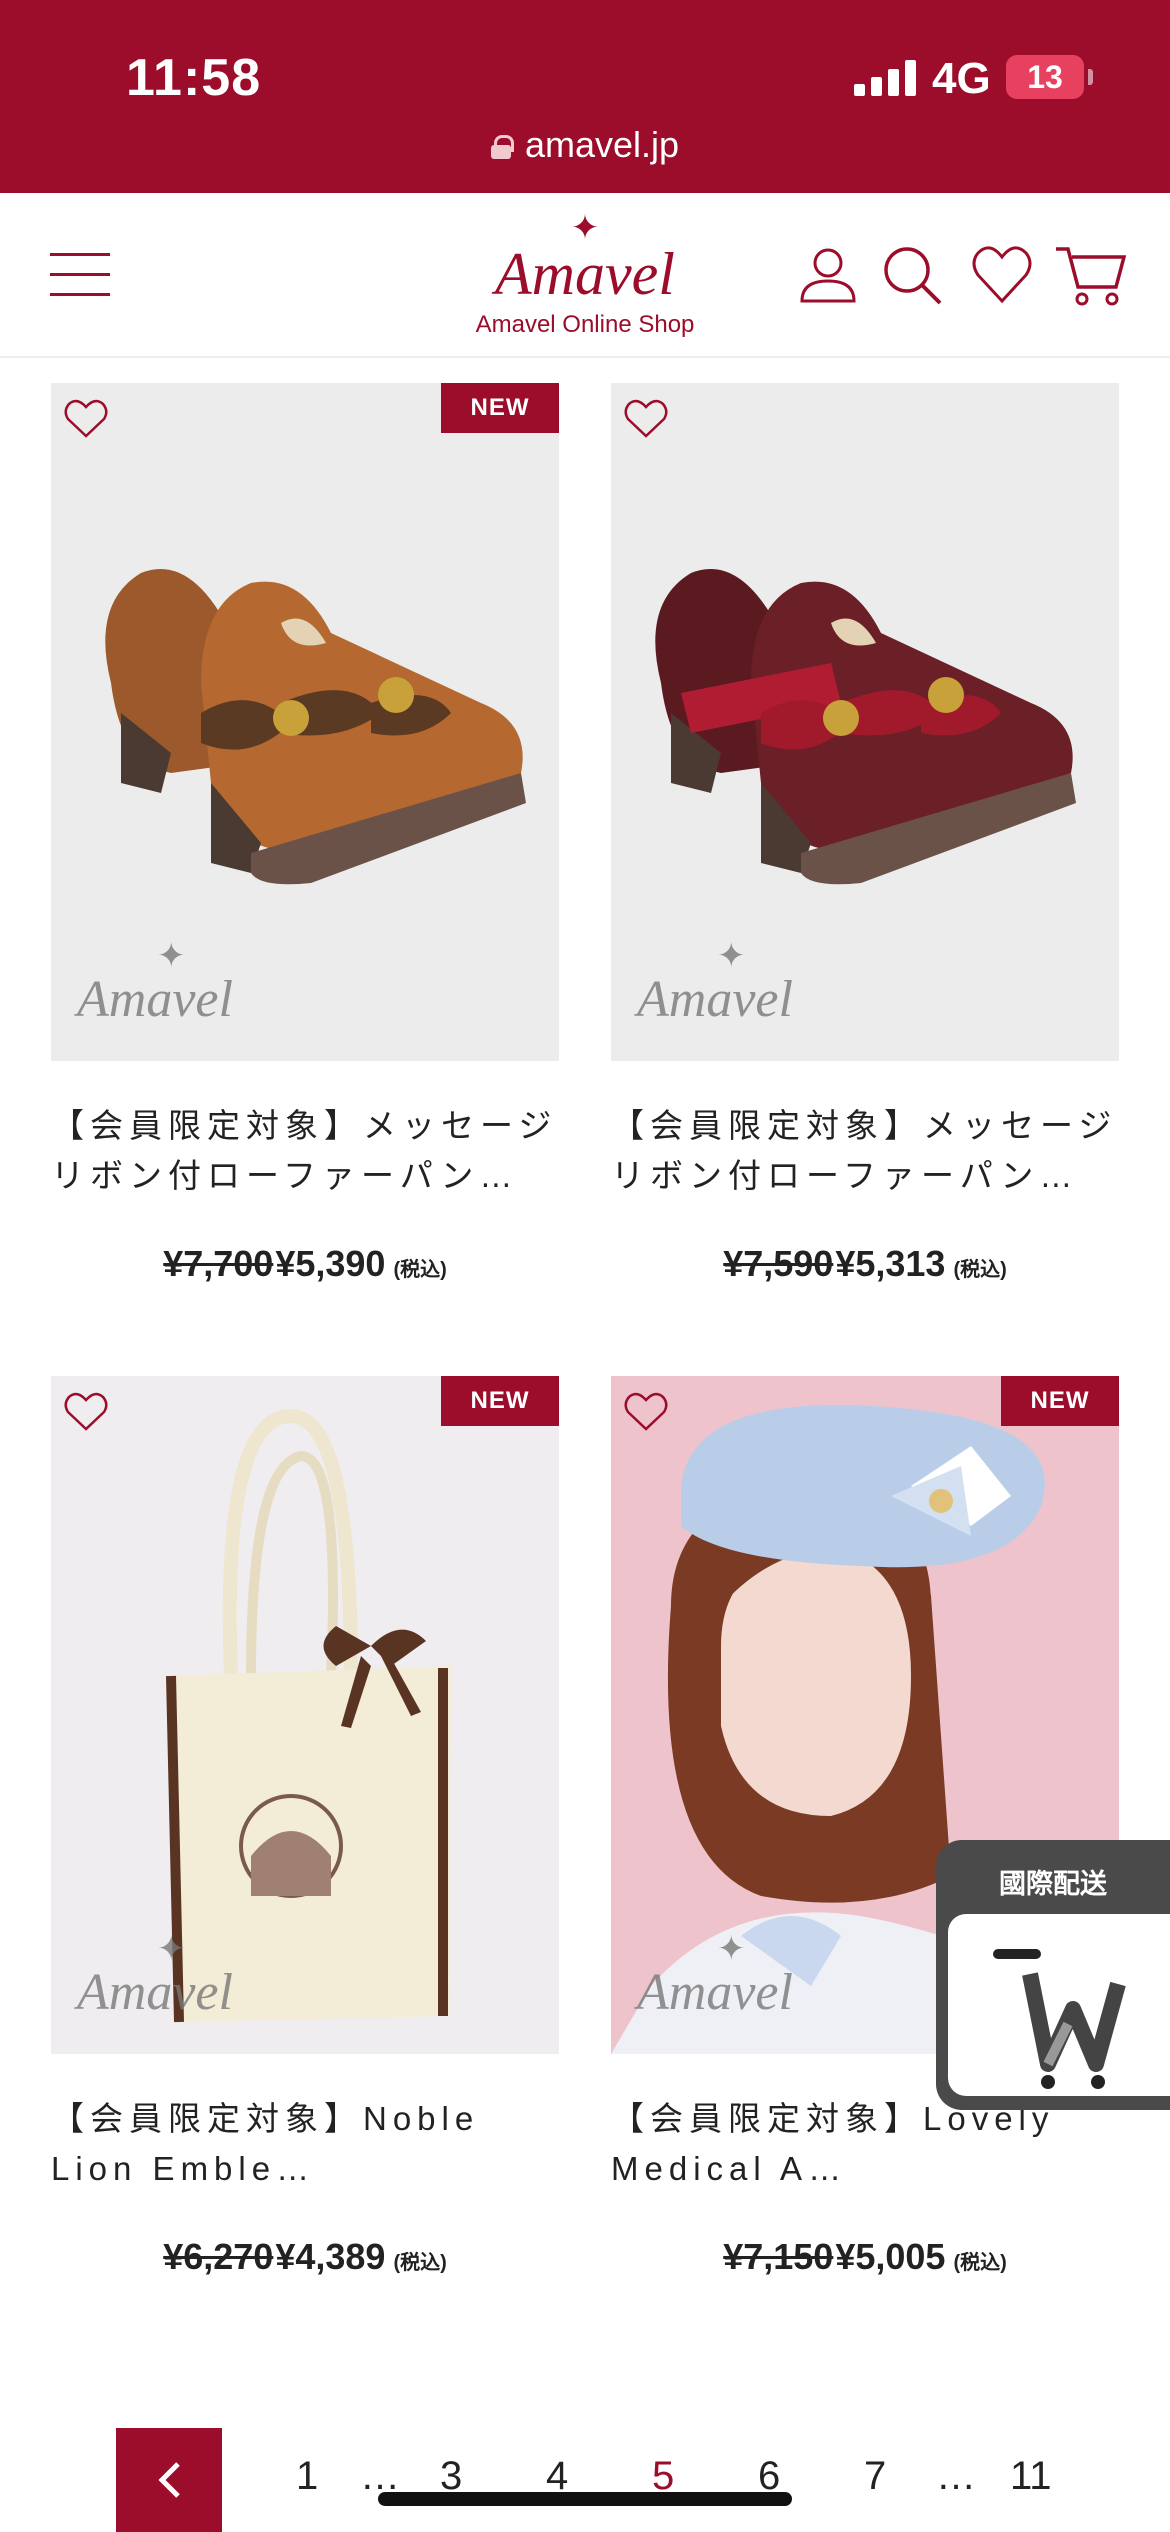  Describe the element at coordinates (885, 78) in the screenshot. I see `signal-icon` at that location.